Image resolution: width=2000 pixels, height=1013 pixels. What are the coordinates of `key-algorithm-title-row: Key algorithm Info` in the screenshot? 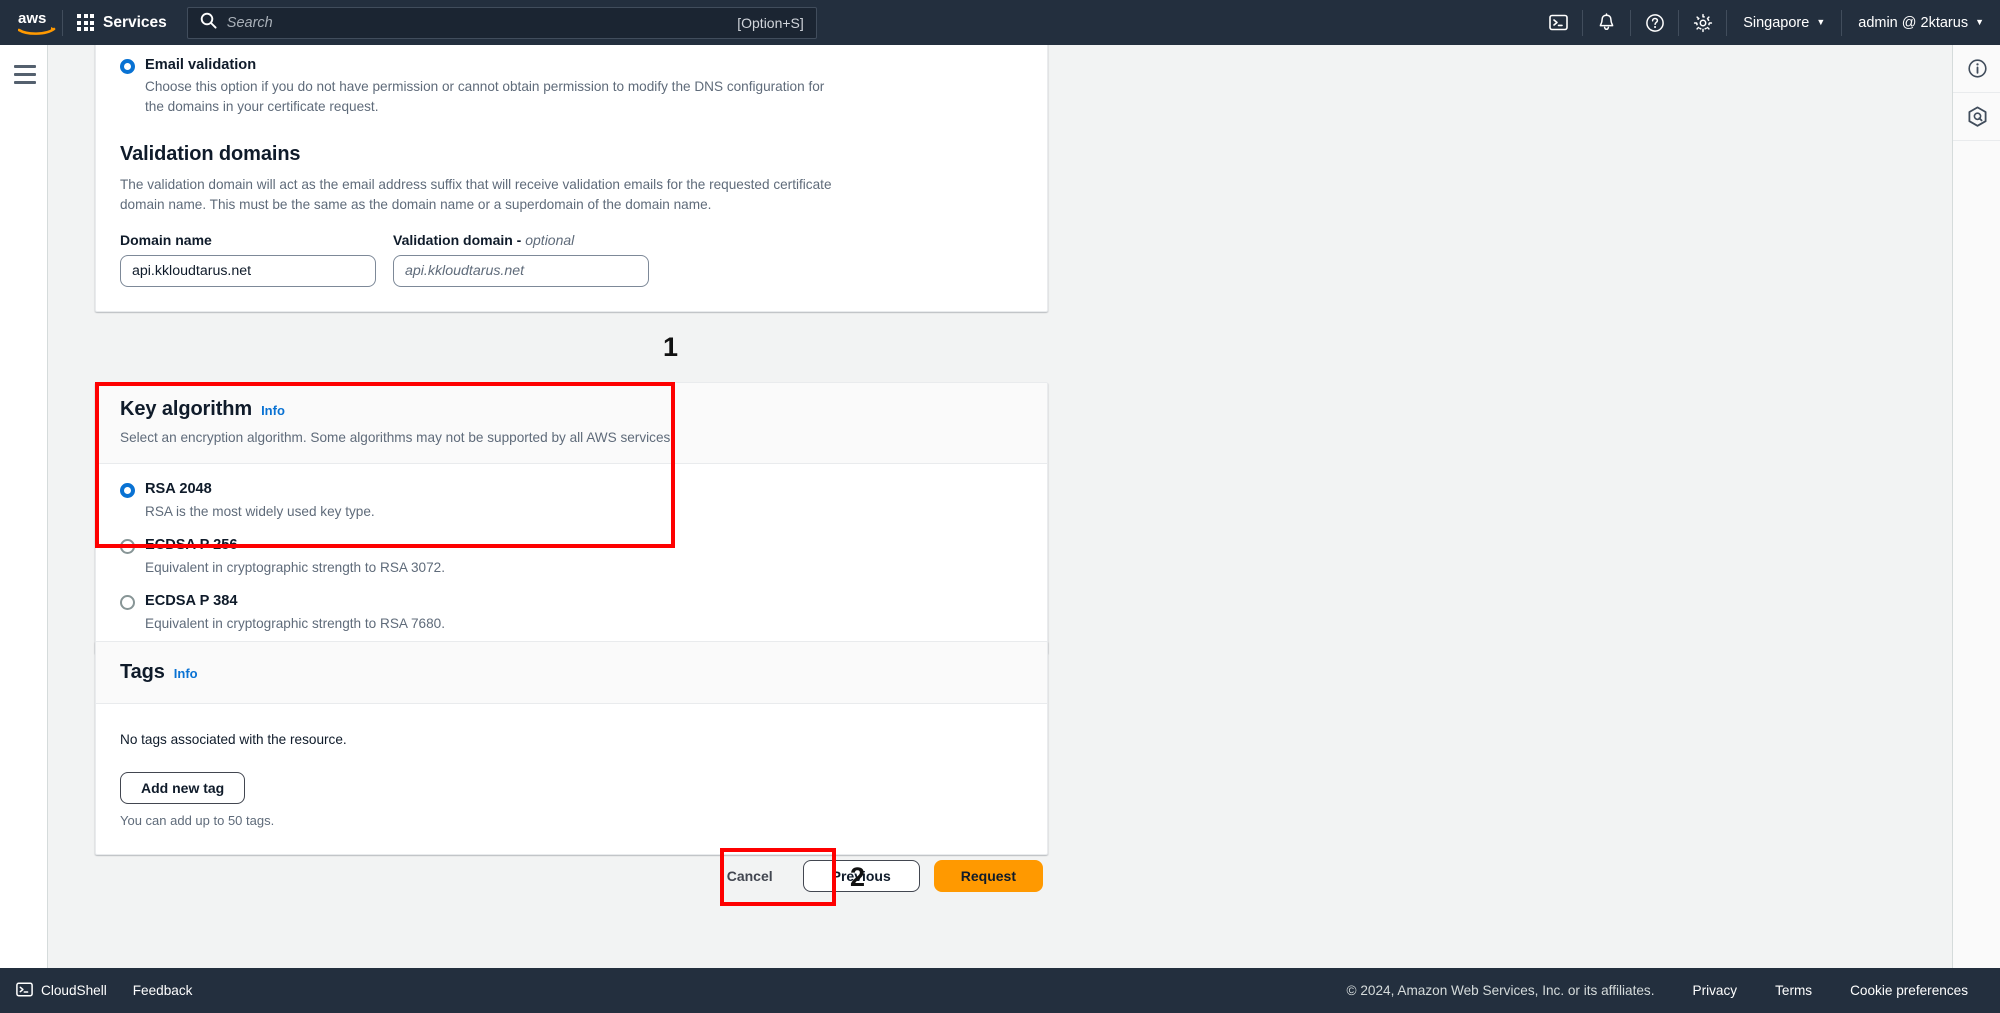 It's located at (571, 409).